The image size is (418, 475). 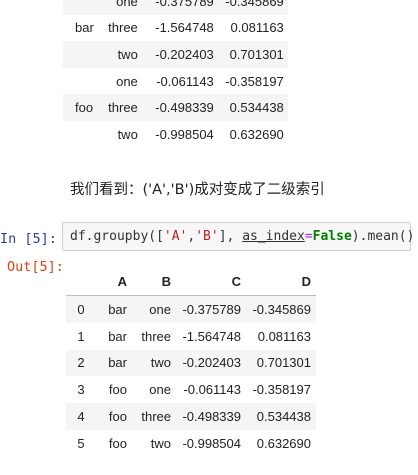 I want to click on cell-d: -0.345869, so click(x=281, y=309).